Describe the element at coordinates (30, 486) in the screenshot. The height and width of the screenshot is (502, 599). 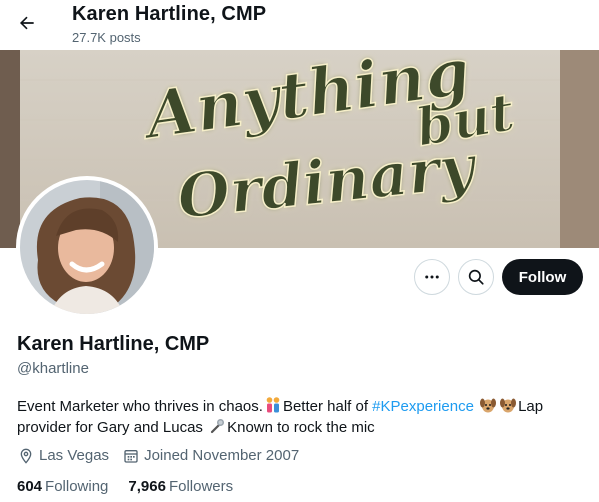
I see `following-count: 604` at that location.